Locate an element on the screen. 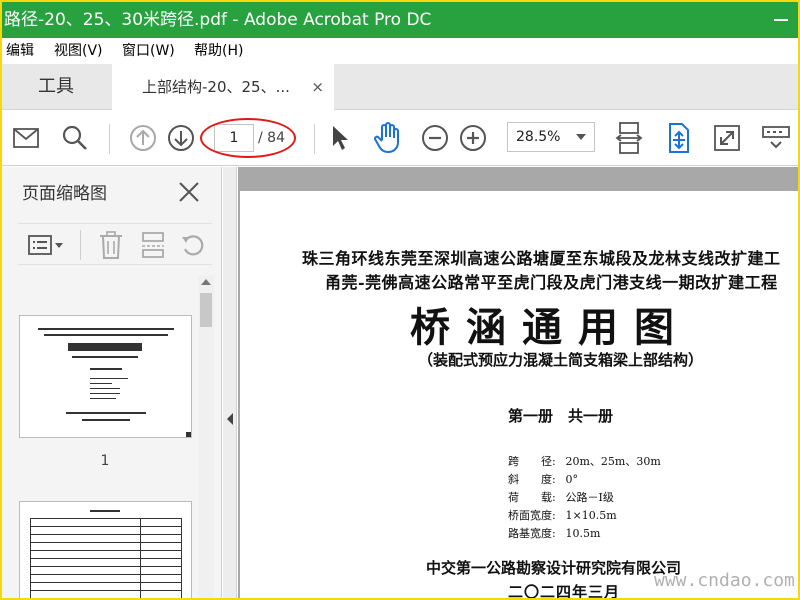 This screenshot has width=800, height=600. options-menu-icon is located at coordinates (46, 245).